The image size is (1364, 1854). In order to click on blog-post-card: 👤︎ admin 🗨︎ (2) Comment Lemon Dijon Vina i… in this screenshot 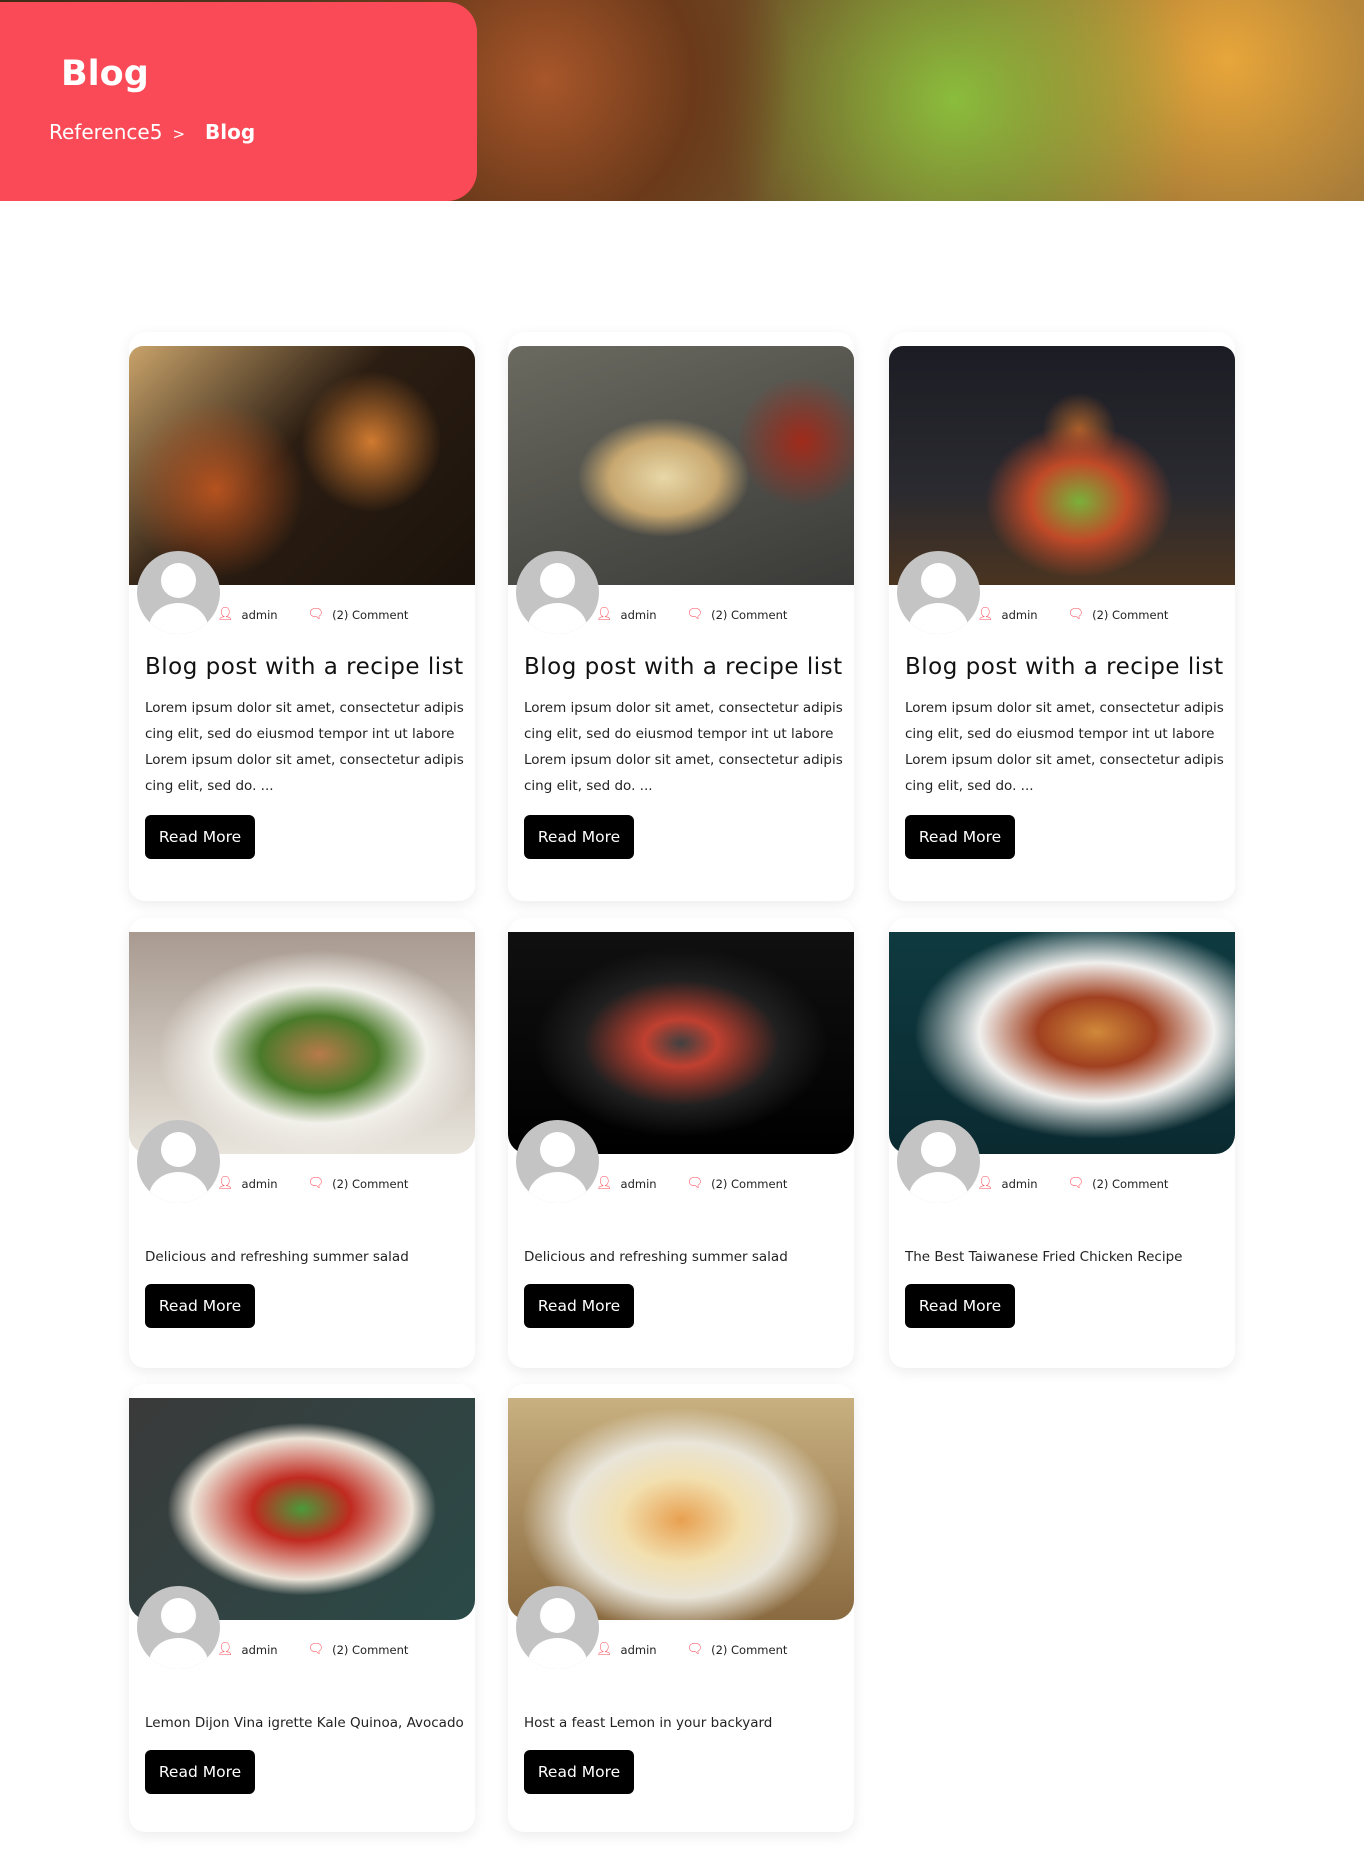, I will do `click(302, 1608)`.